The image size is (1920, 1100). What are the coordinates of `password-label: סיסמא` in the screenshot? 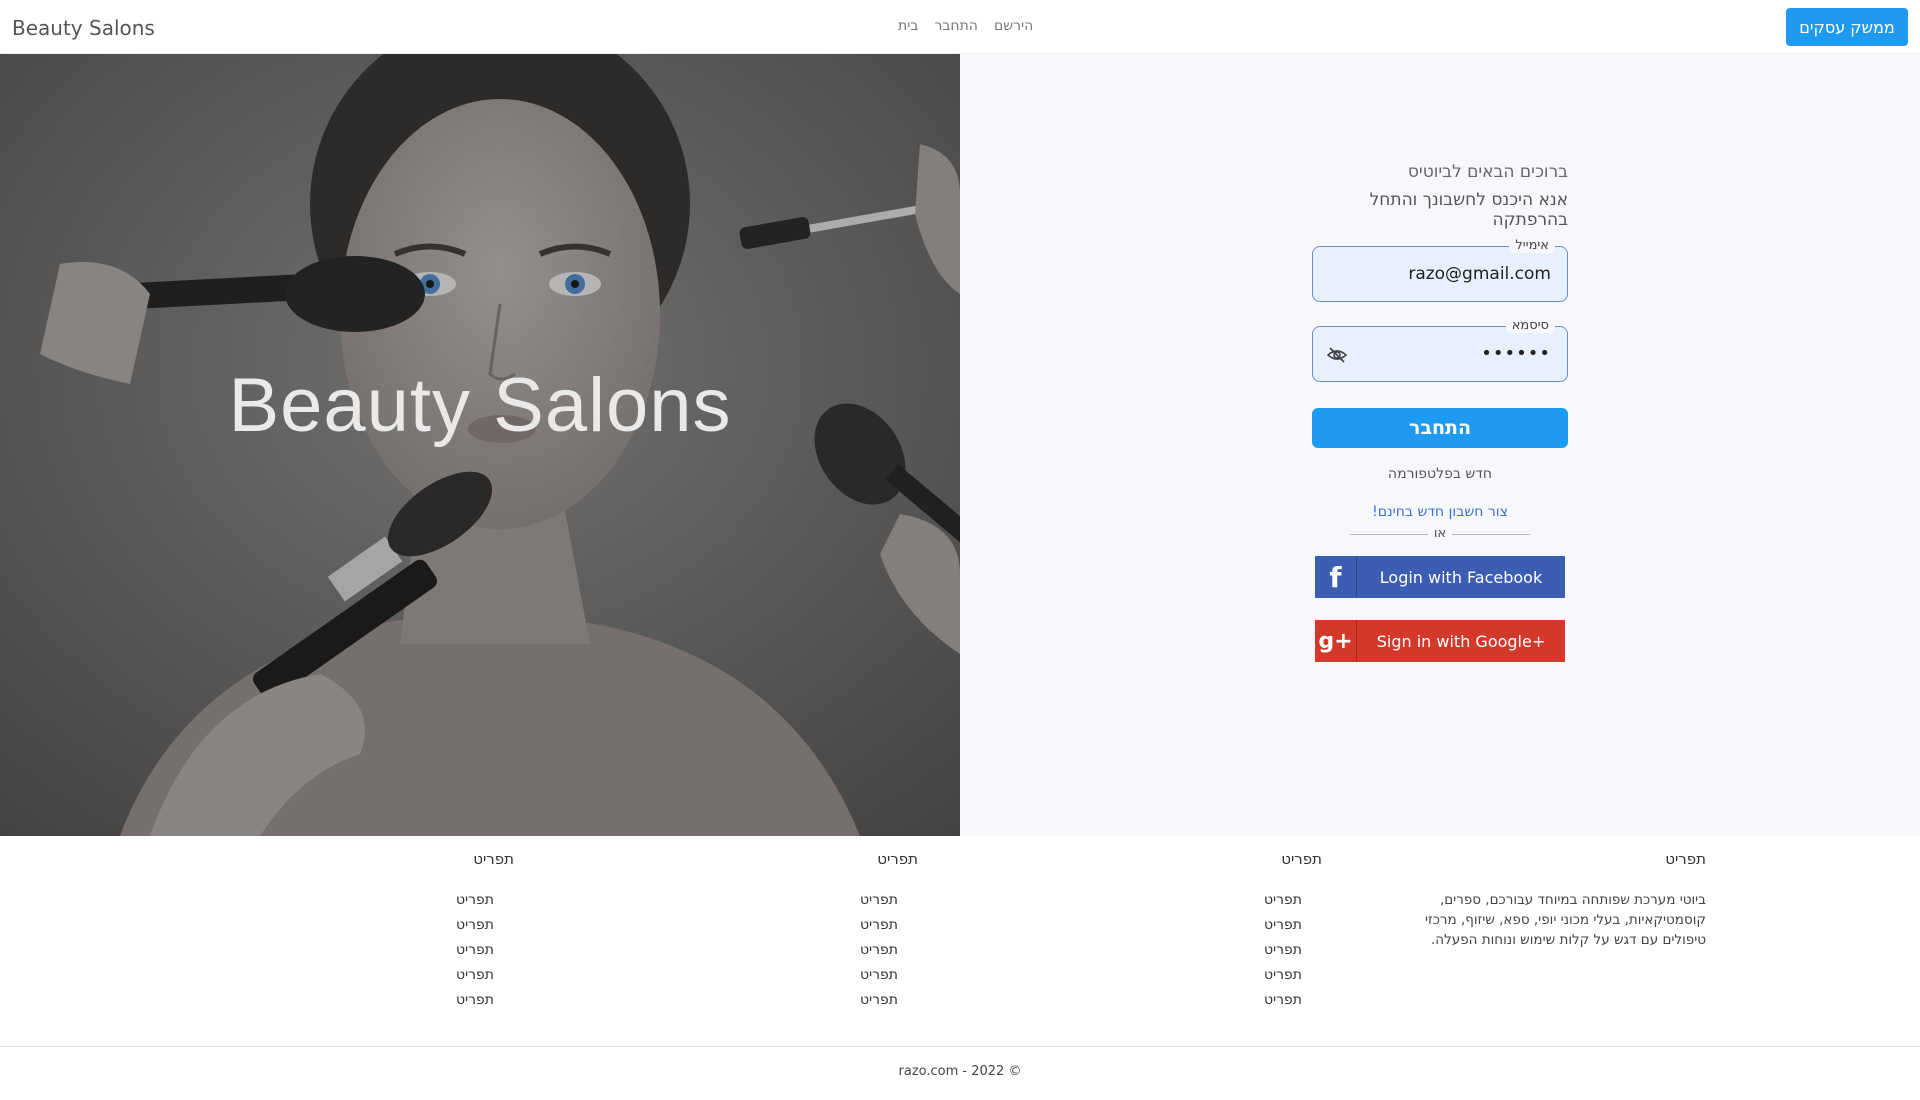 It's located at (1530, 325).